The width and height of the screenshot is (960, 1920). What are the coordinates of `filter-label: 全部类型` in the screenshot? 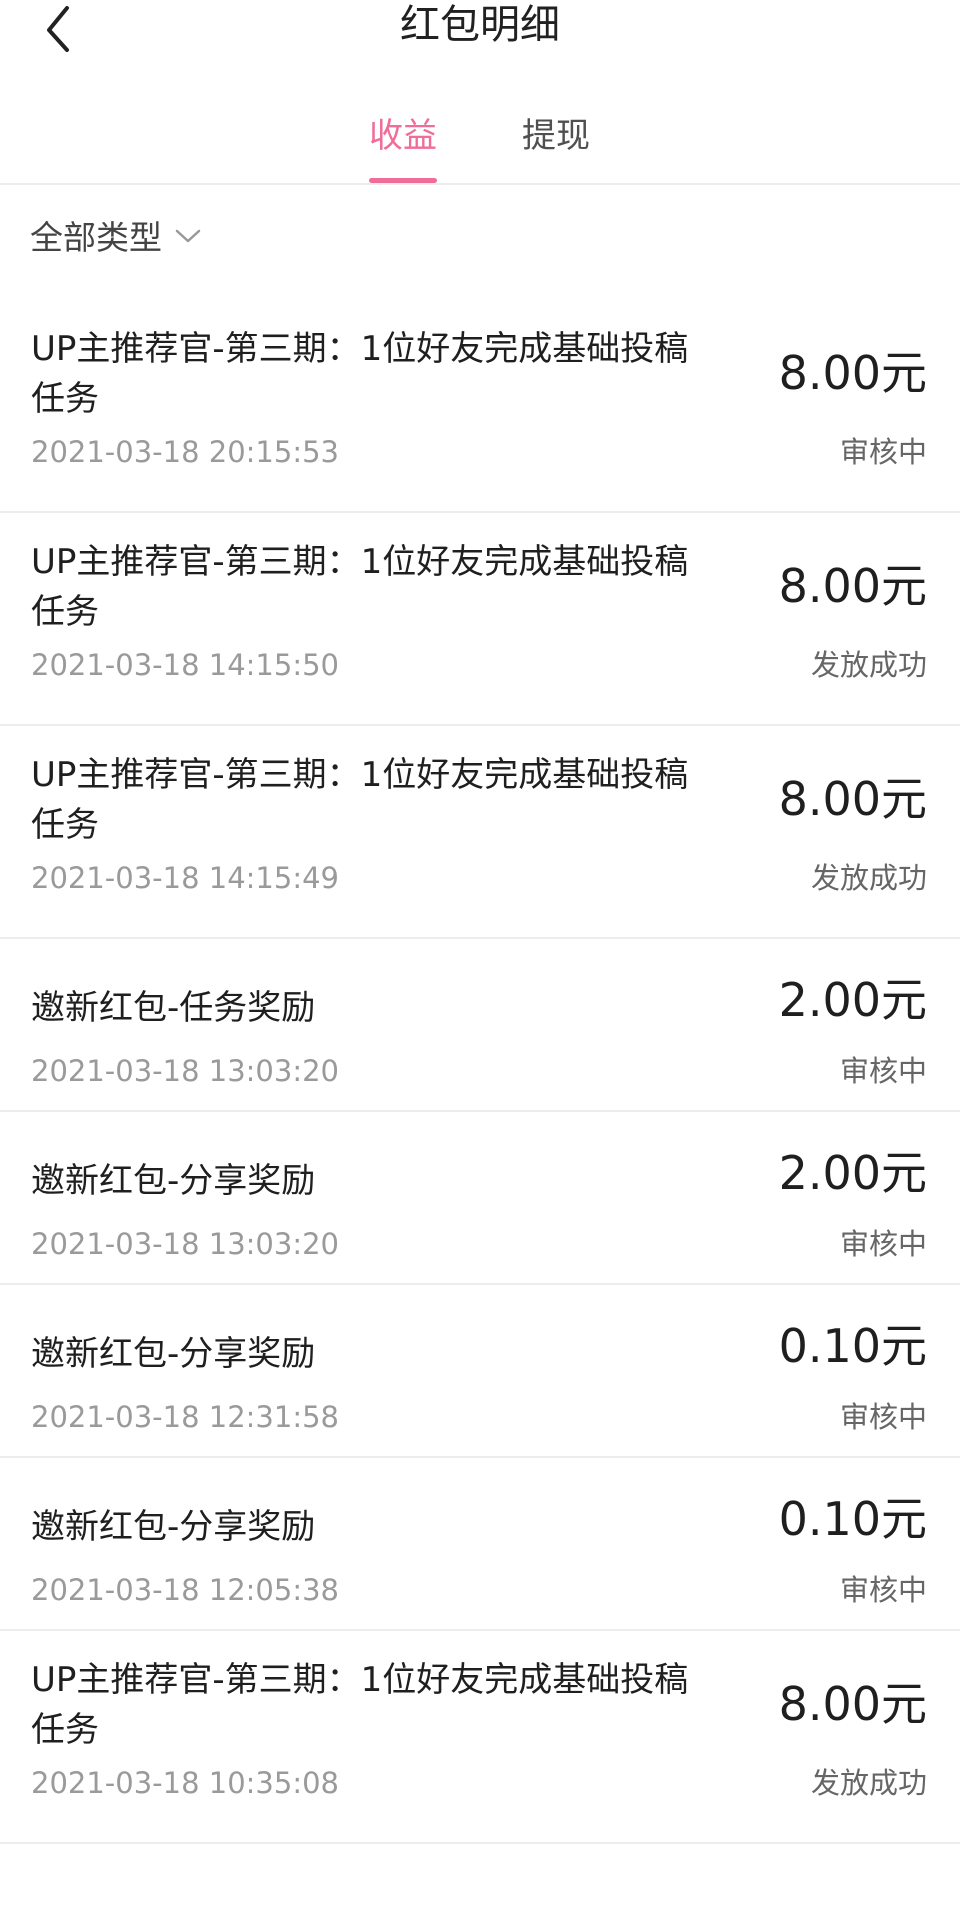 It's located at (96, 237).